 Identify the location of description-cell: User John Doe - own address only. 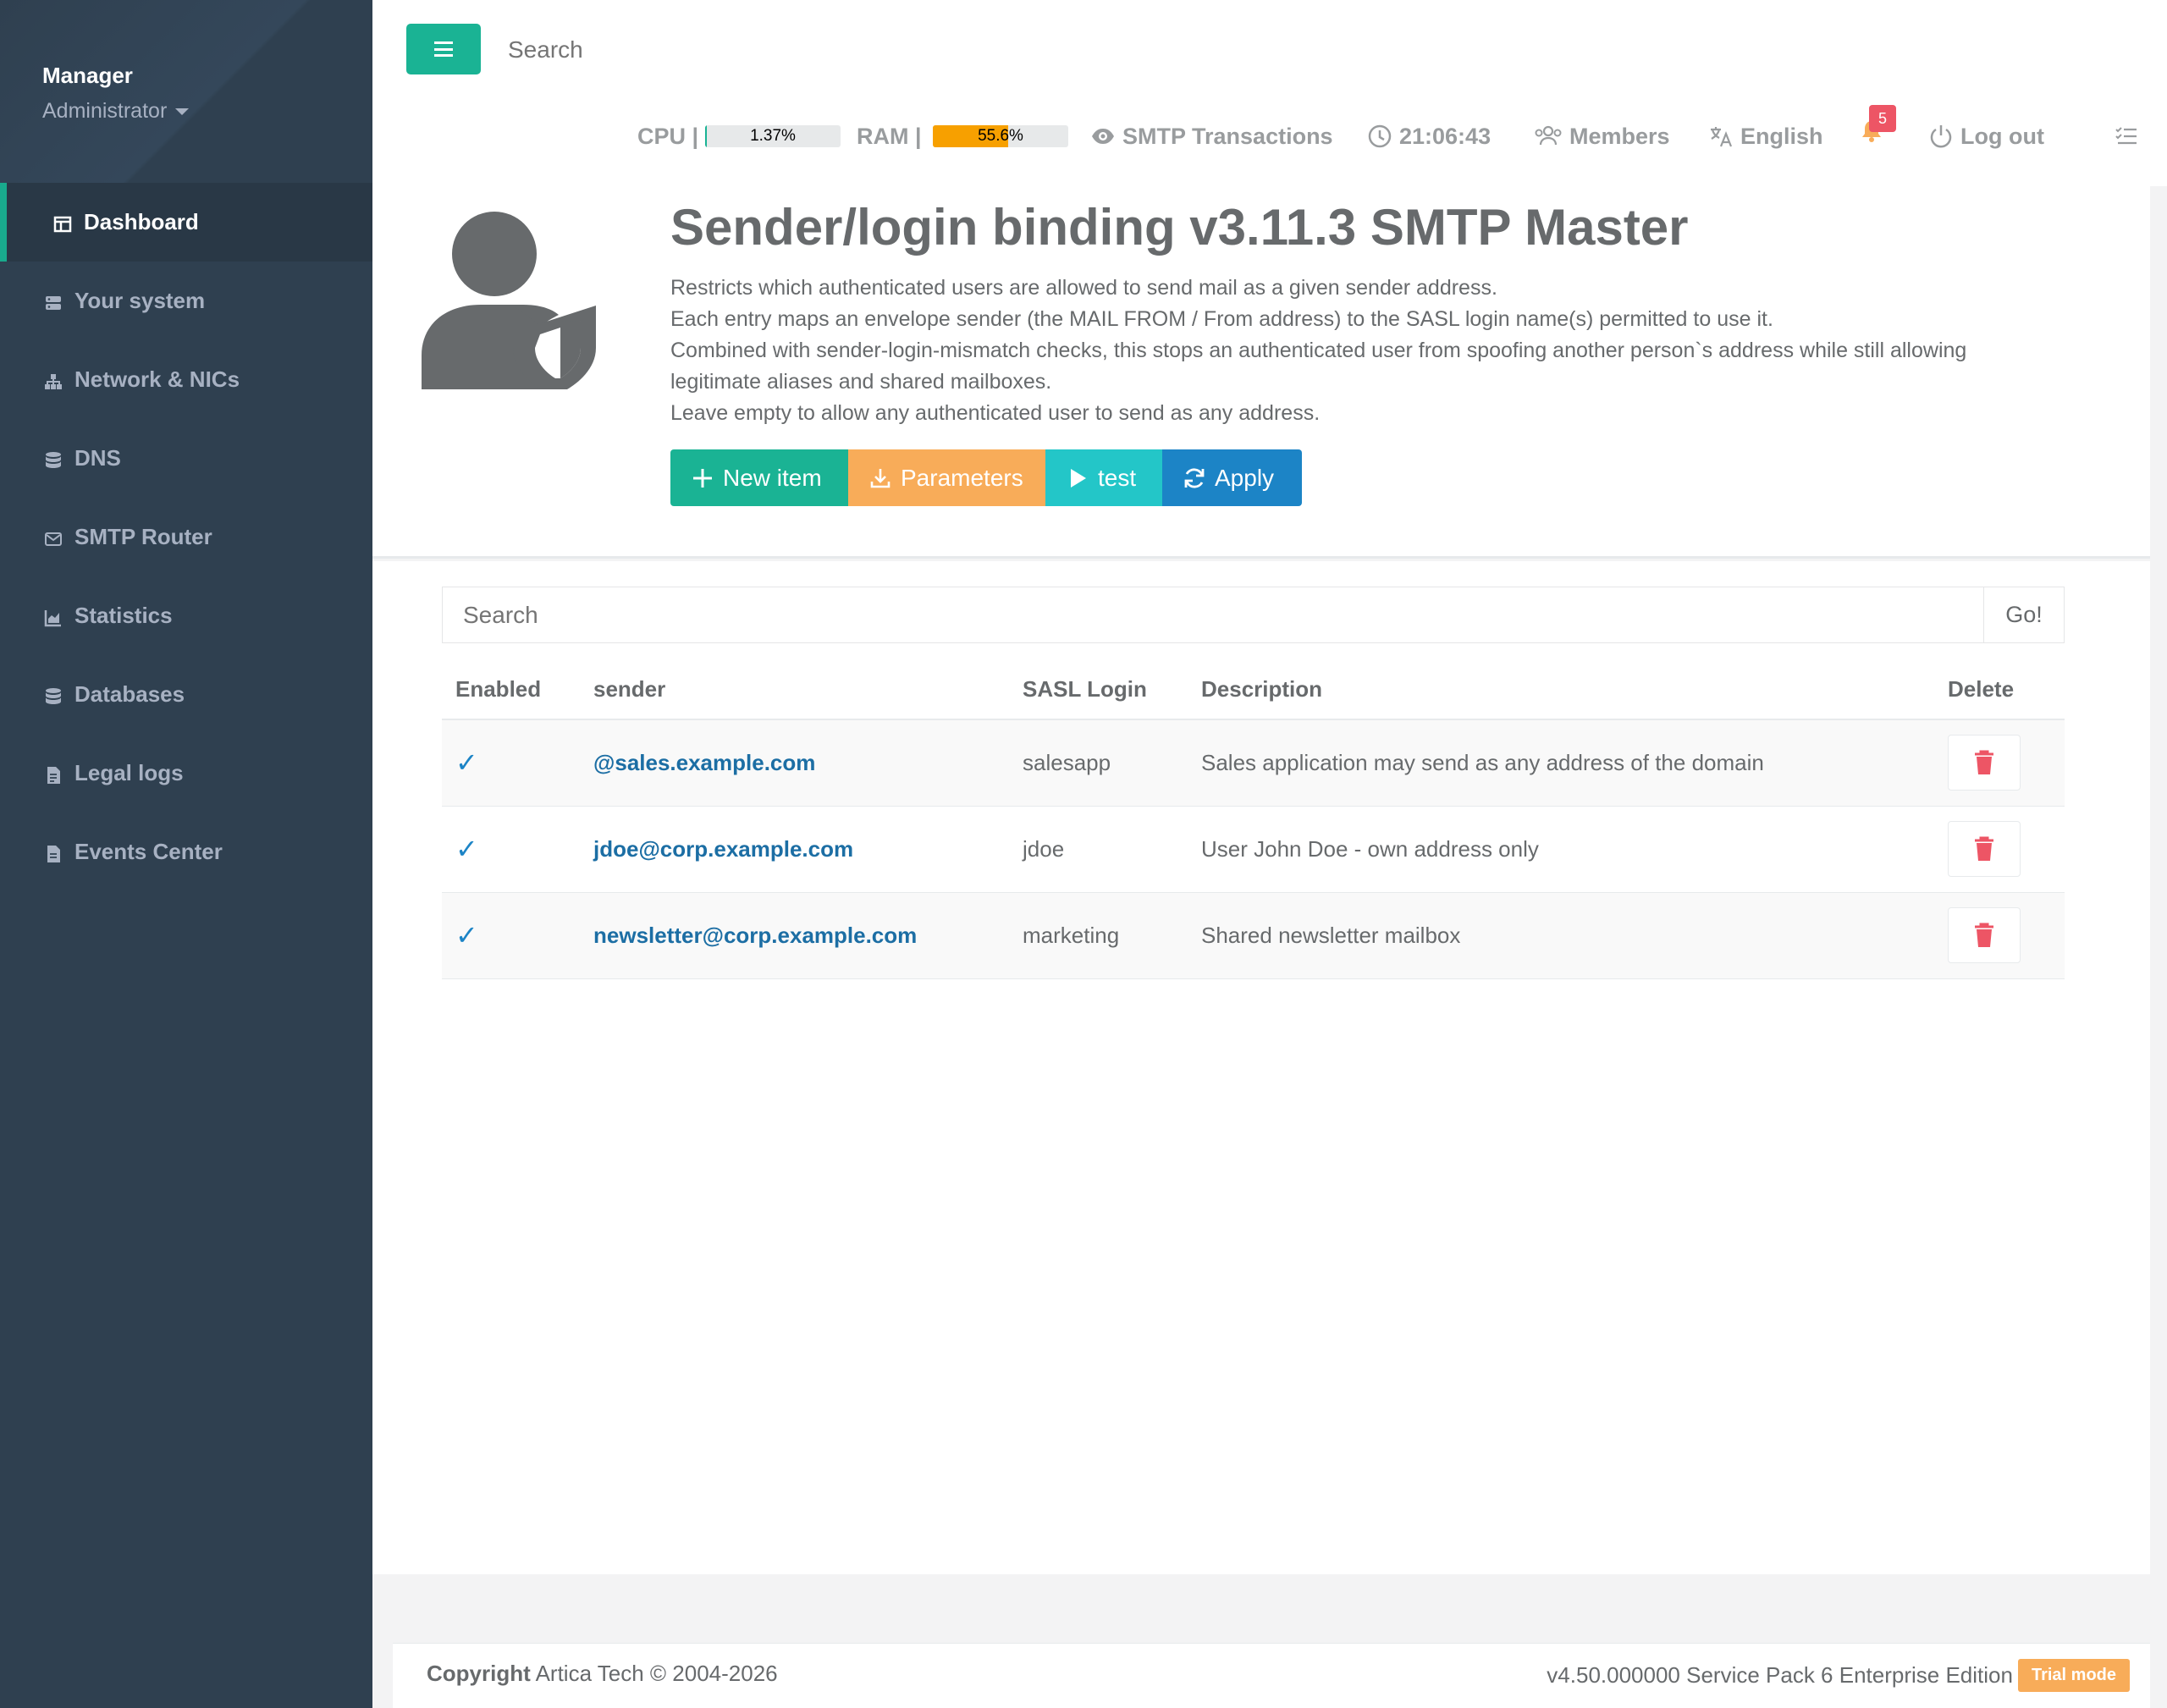
(1561, 850).